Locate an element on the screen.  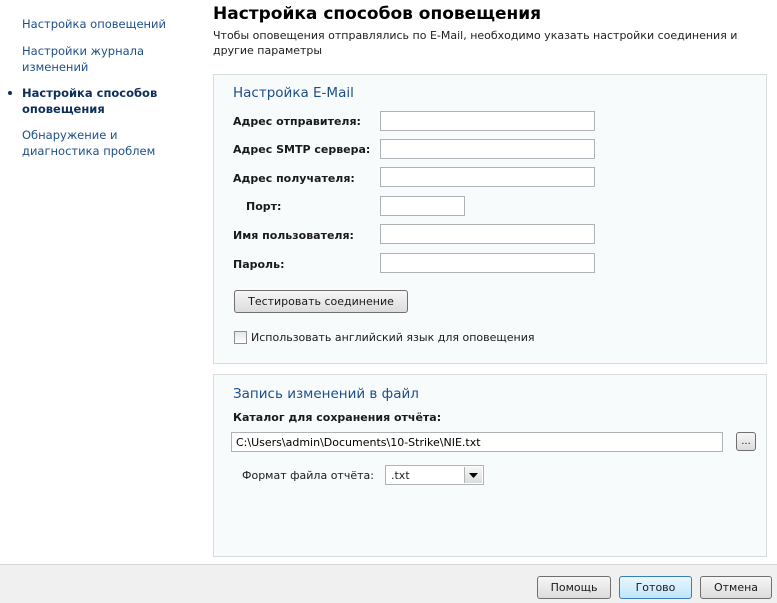
sidebar-item-alert-settings: Настройка оповещений is located at coordinates (97, 24).